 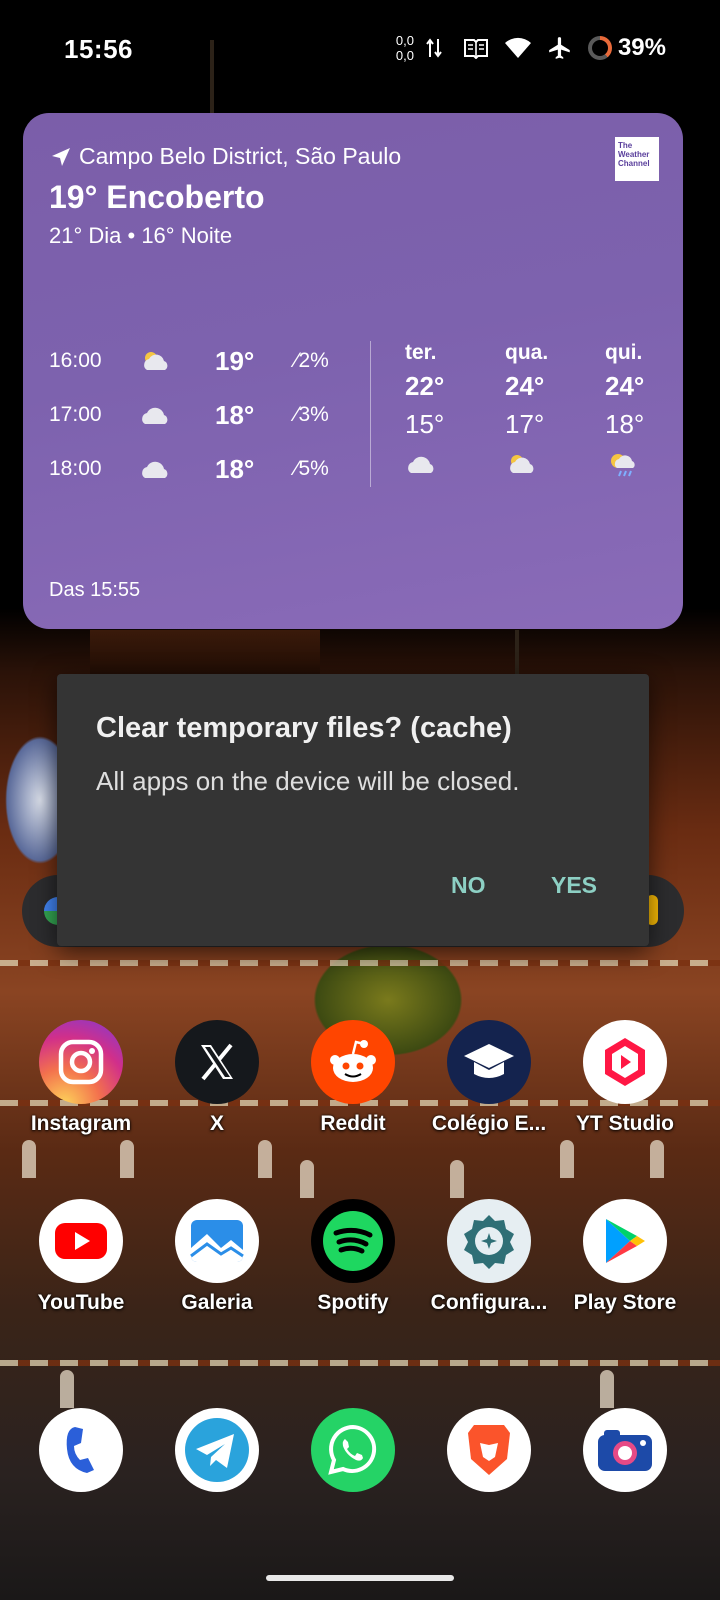 I want to click on network-rate-up: 0,0, so click(x=404, y=40).